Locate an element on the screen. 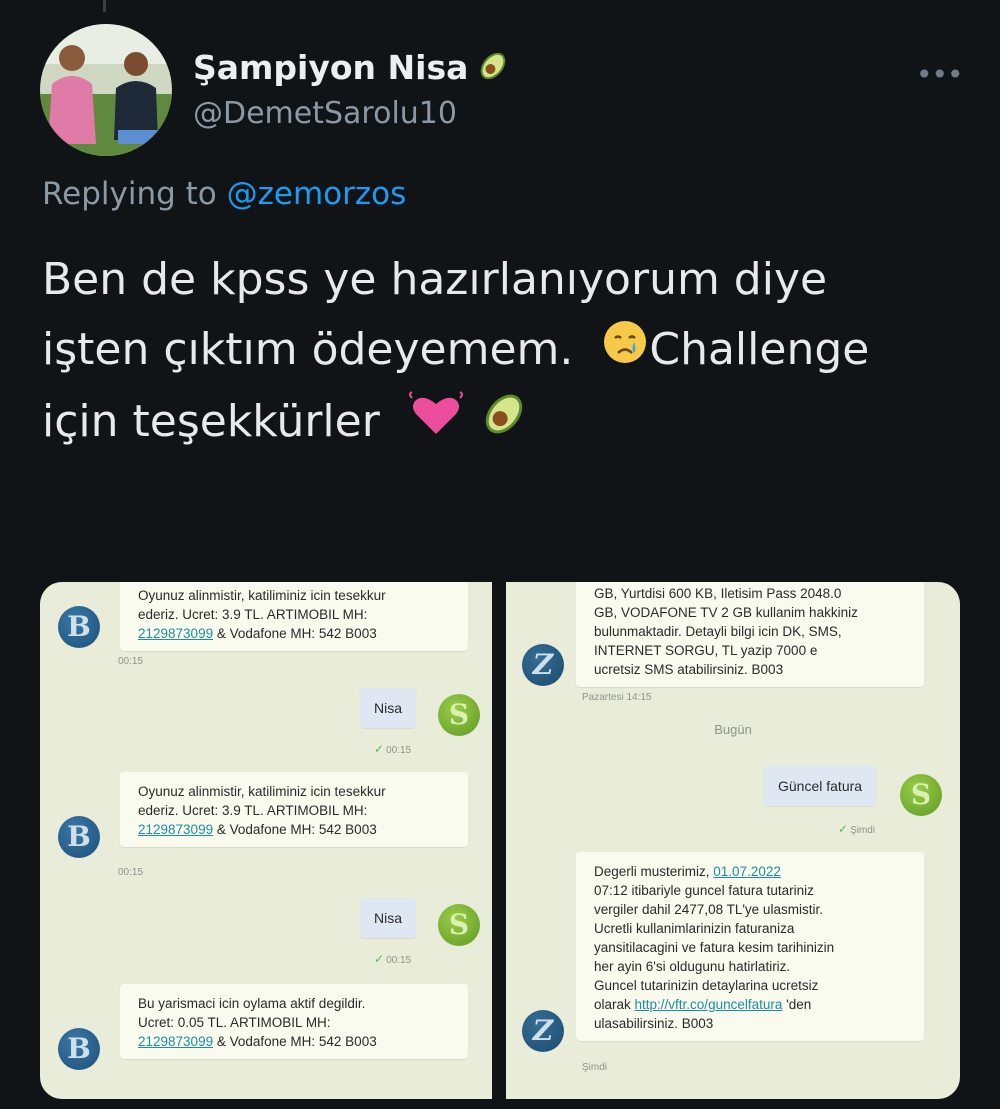 The height and width of the screenshot is (1109, 1000). avatar is located at coordinates (106, 90).